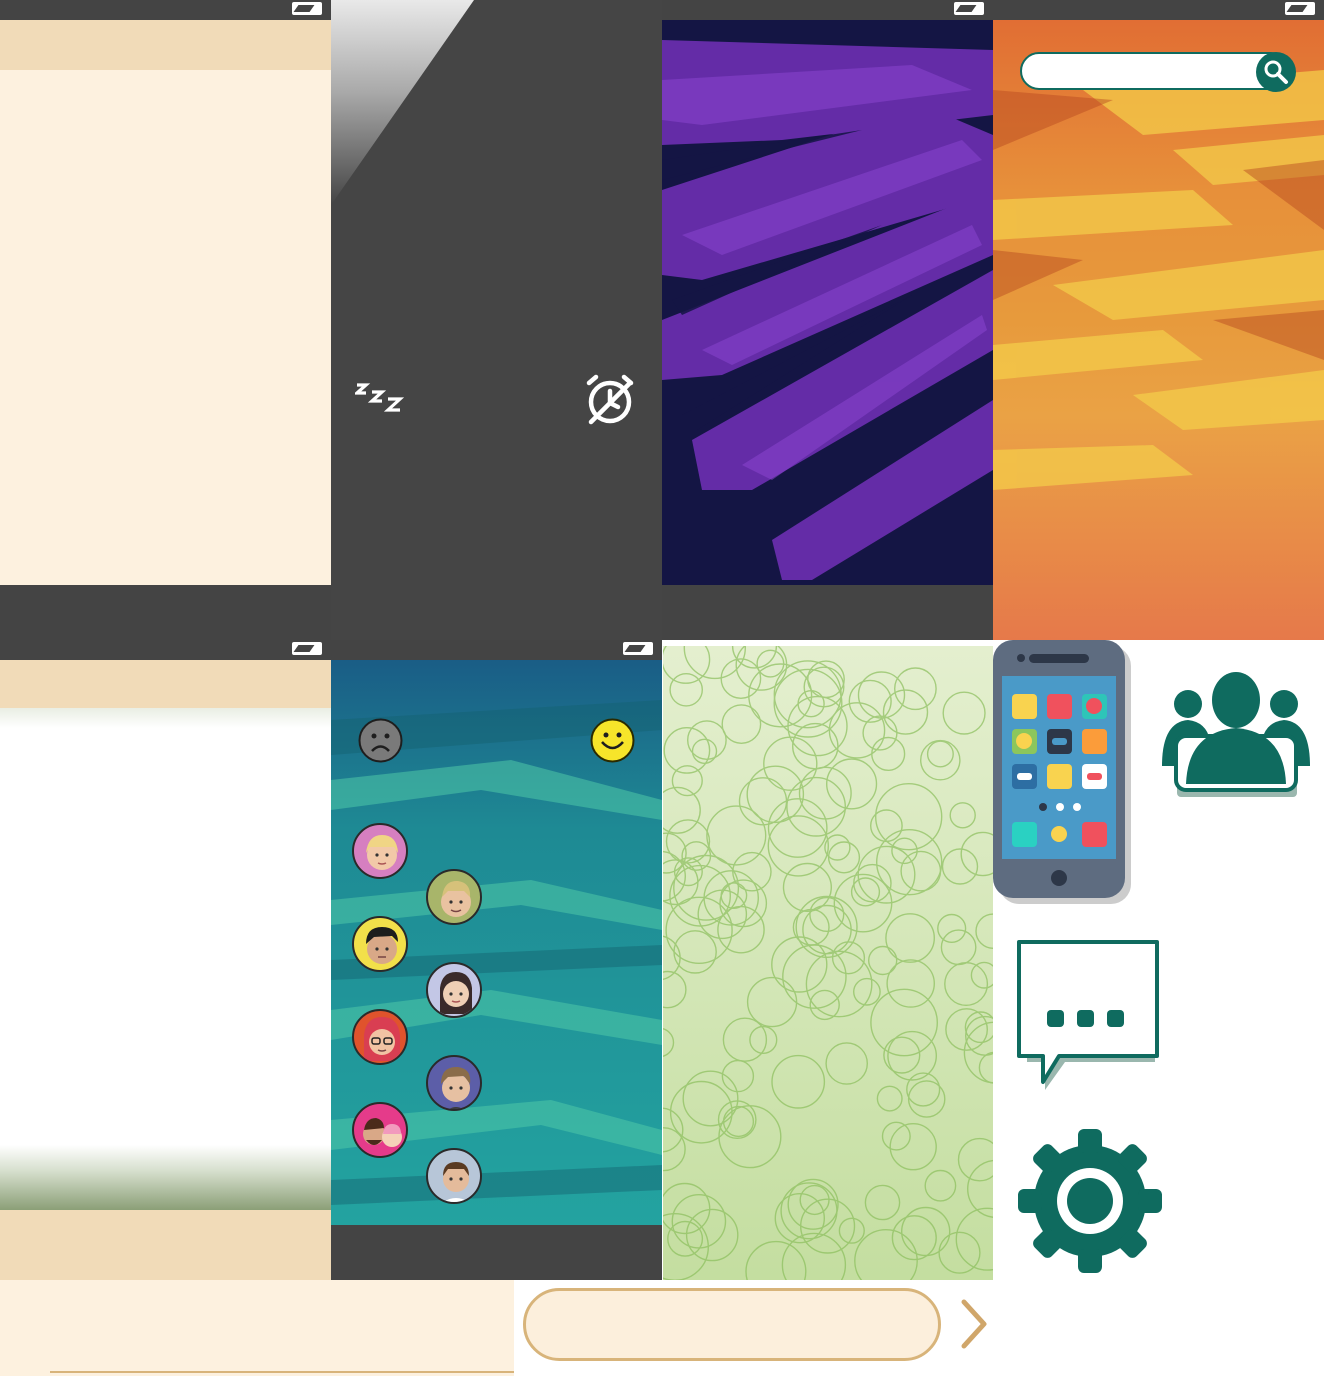 This screenshot has height=1376, width=1333. What do you see at coordinates (496, 320) in the screenshot?
I see `screen-sleep` at bounding box center [496, 320].